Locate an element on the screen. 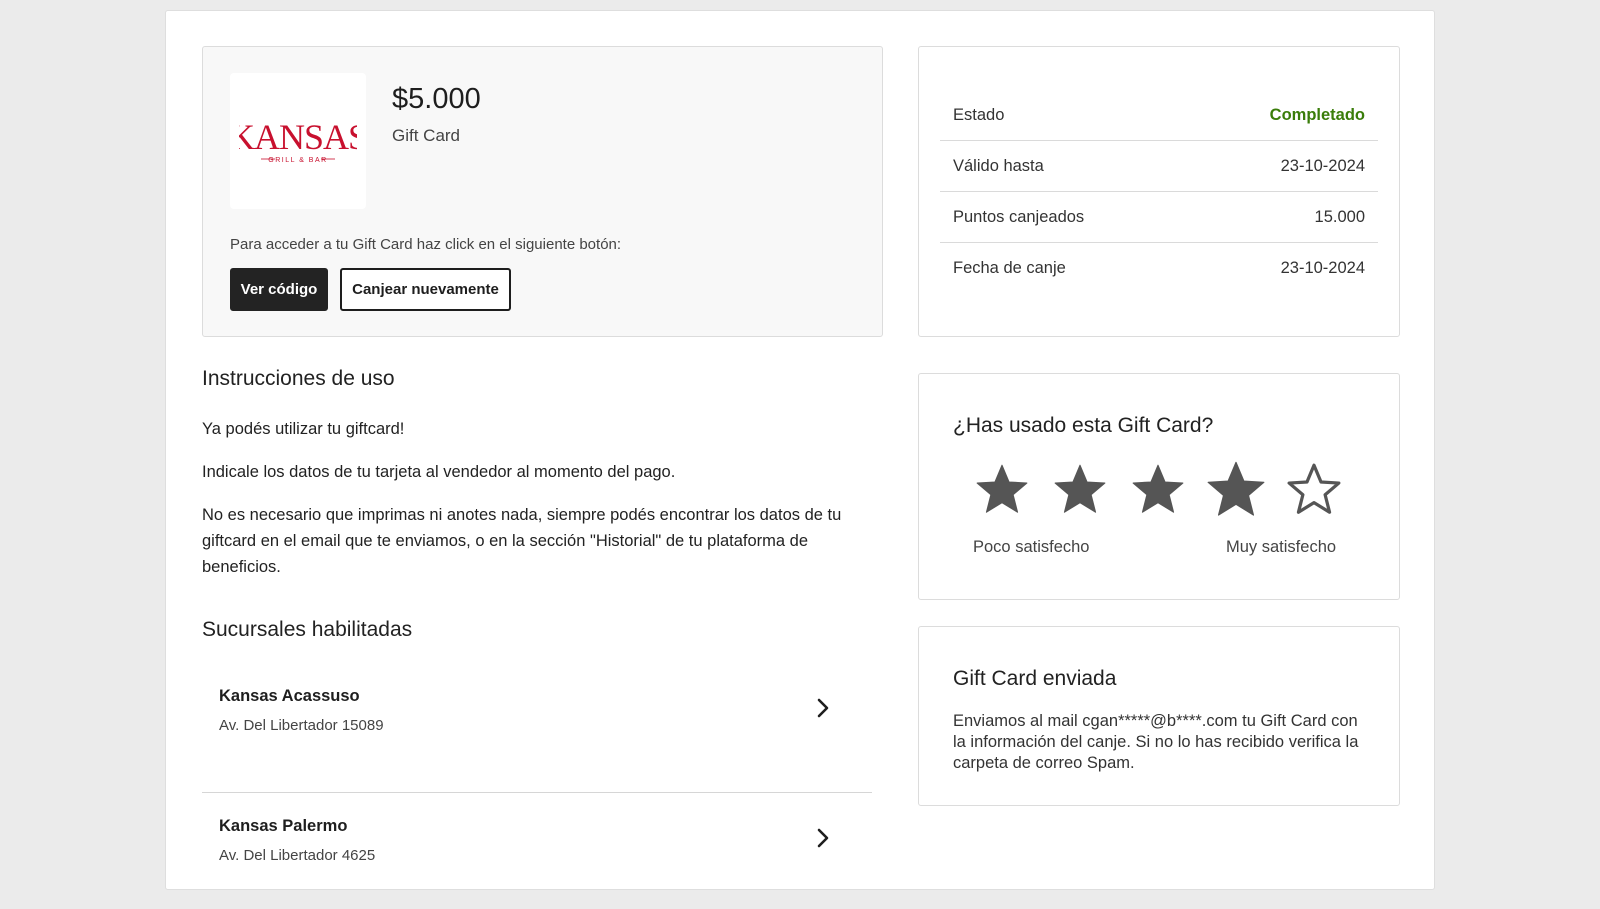 The image size is (1600, 909). star-outline-icon is located at coordinates (1314, 489).